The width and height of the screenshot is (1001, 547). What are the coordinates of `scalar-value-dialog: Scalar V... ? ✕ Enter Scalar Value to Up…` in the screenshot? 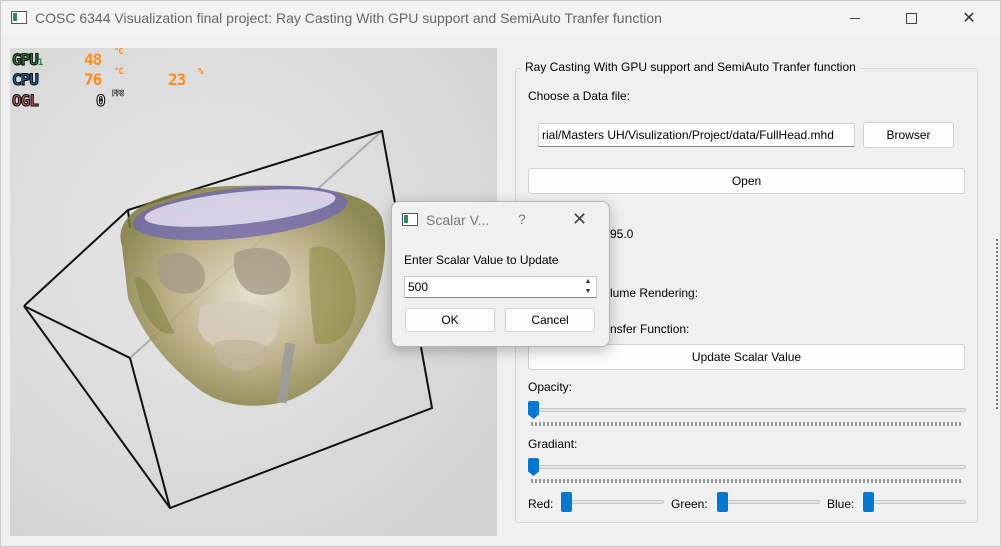 It's located at (500, 274).